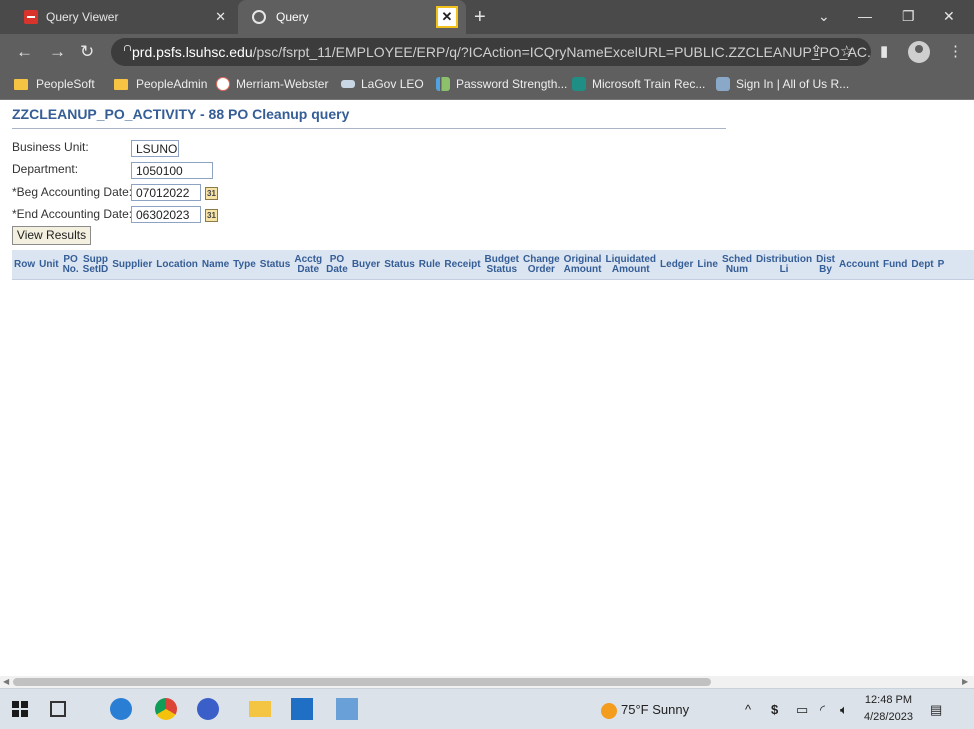  Describe the element at coordinates (895, 265) in the screenshot. I see `column-header: Fund` at that location.